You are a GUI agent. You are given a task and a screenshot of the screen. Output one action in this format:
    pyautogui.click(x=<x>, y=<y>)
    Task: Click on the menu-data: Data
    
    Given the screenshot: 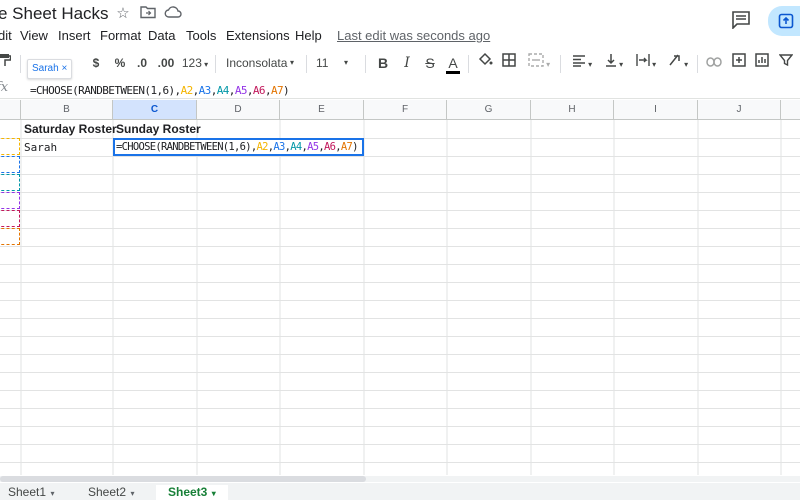 What is the action you would take?
    pyautogui.click(x=161, y=35)
    